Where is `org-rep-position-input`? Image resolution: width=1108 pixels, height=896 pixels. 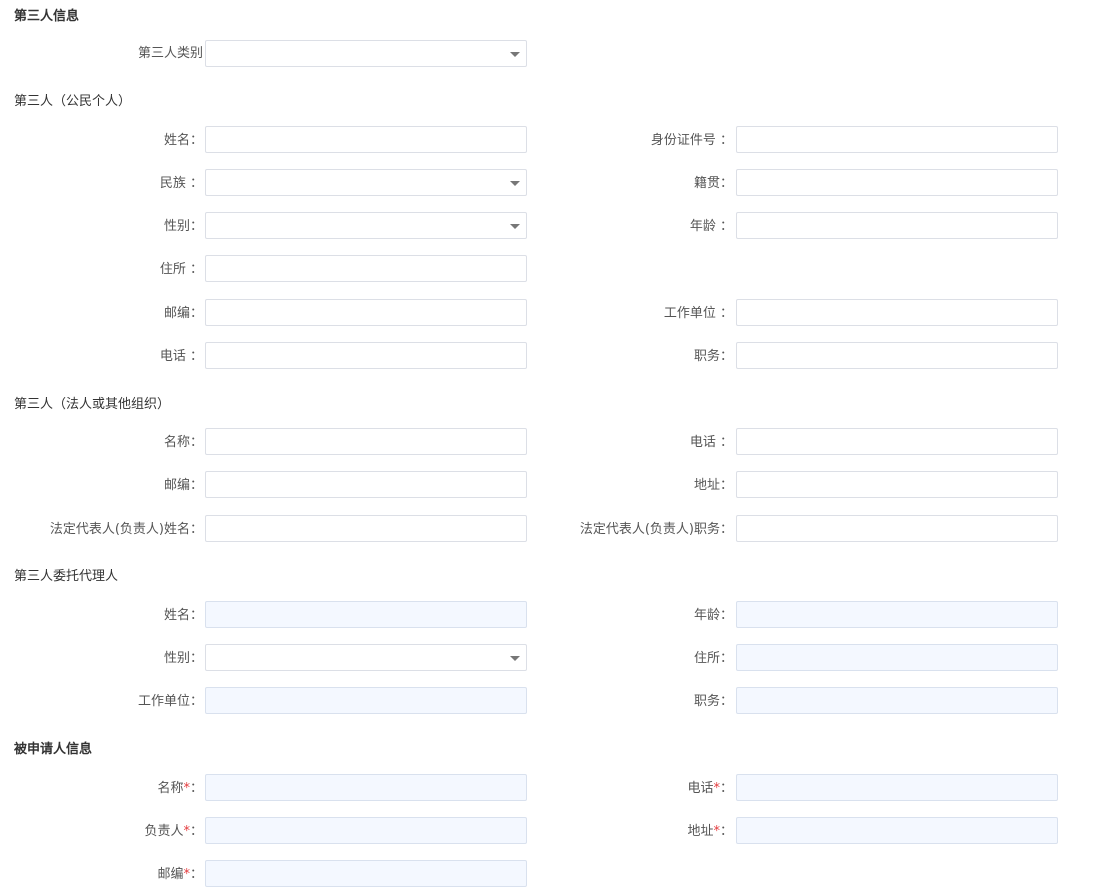
org-rep-position-input is located at coordinates (897, 528).